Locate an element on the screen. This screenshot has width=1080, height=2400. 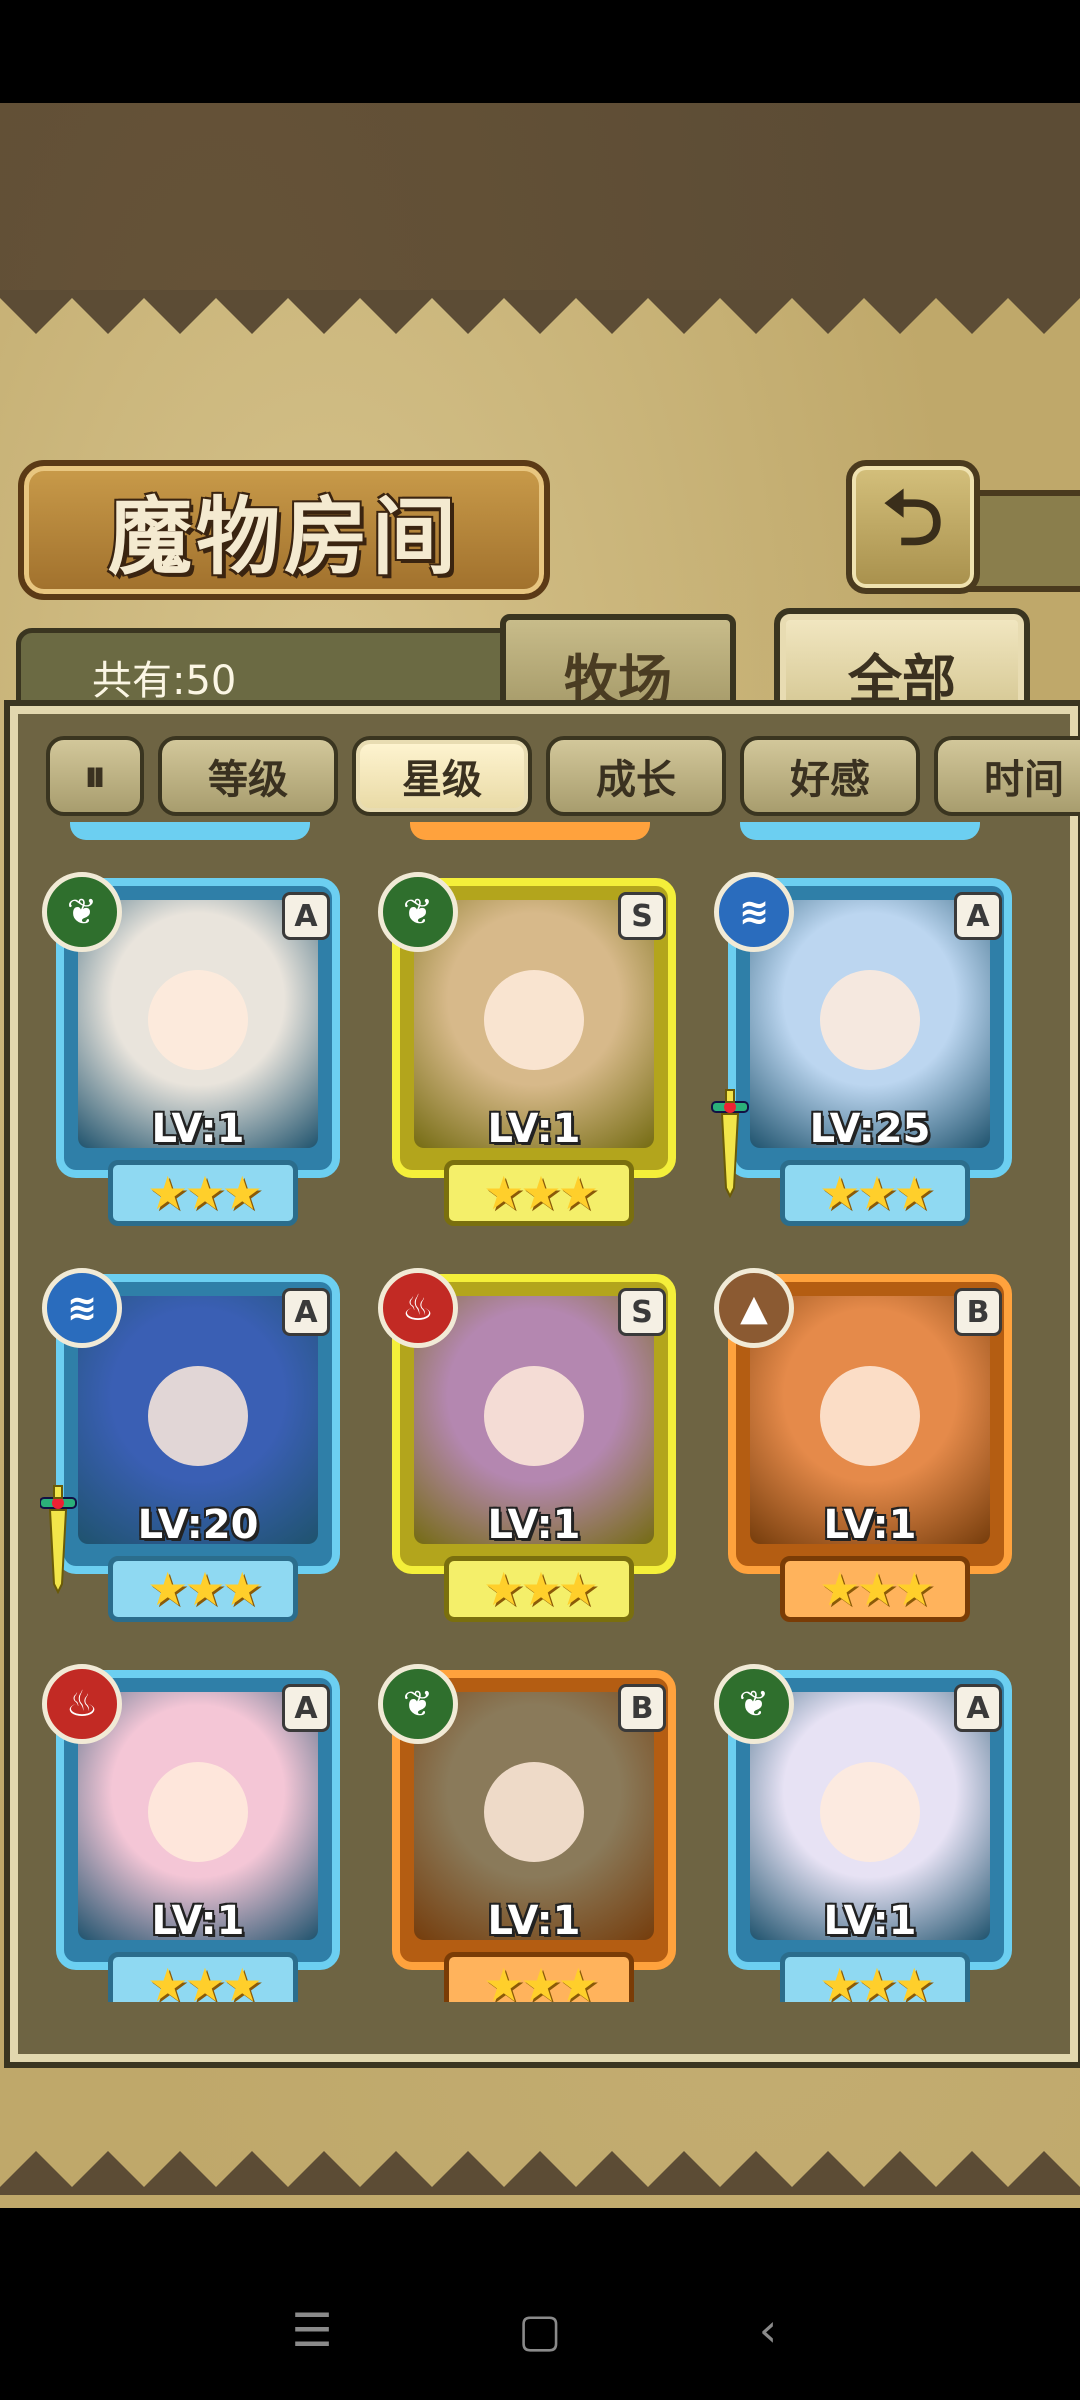
tab-all-label: 全部 is located at coordinates (902, 679).